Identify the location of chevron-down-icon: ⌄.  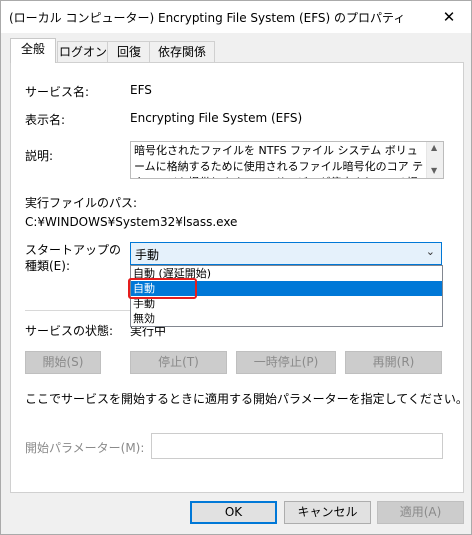
(430, 251).